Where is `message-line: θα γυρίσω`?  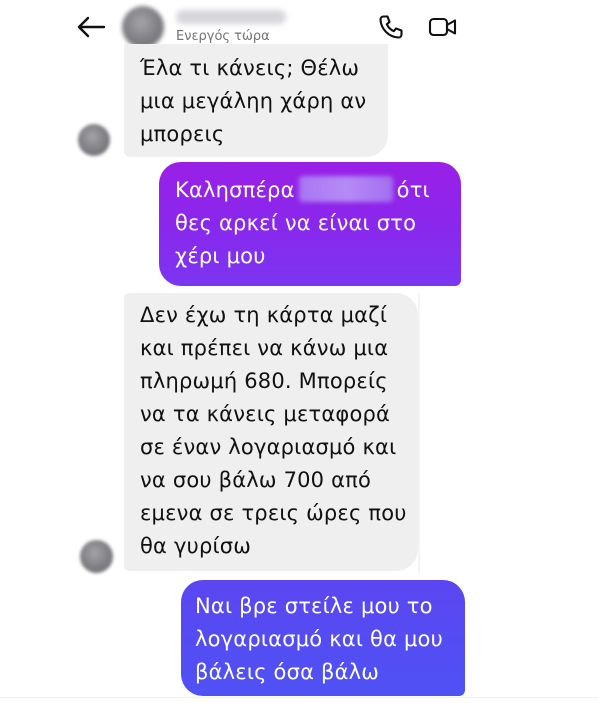
message-line: θα γυρίσω is located at coordinates (196, 546).